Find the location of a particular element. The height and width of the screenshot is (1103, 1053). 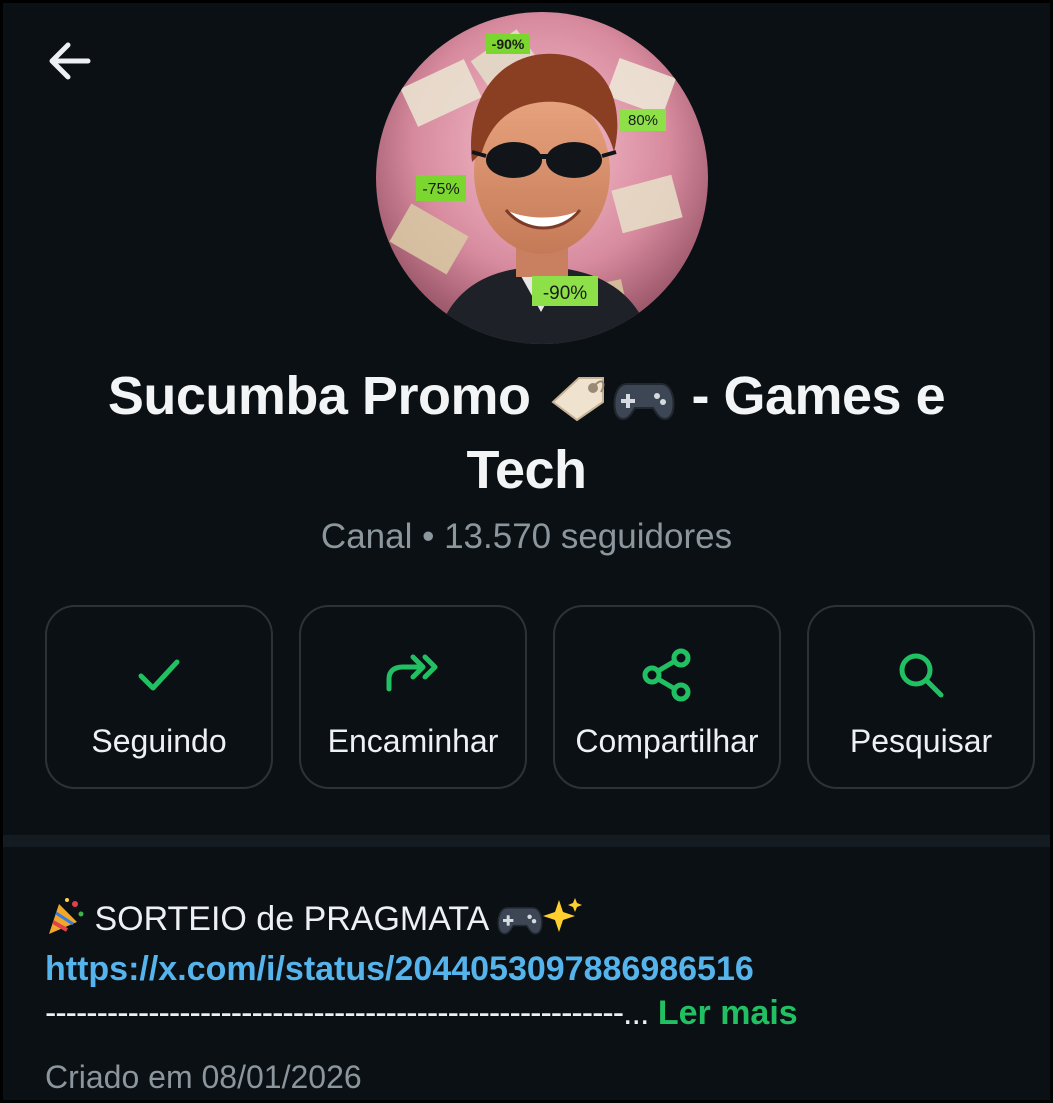

channel-name-part1: Sucumba Promo is located at coordinates (319, 396).